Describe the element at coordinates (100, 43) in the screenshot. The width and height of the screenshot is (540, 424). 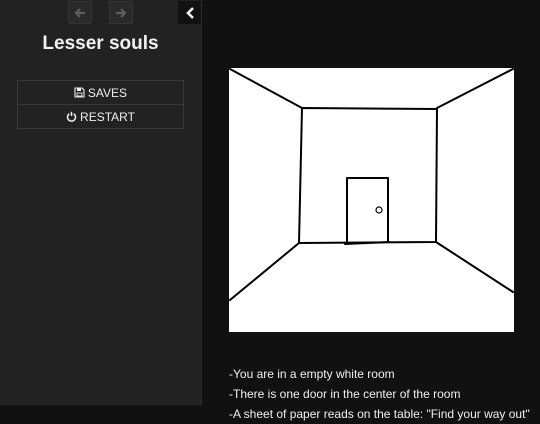
I see `story-title: Lesser souls` at that location.